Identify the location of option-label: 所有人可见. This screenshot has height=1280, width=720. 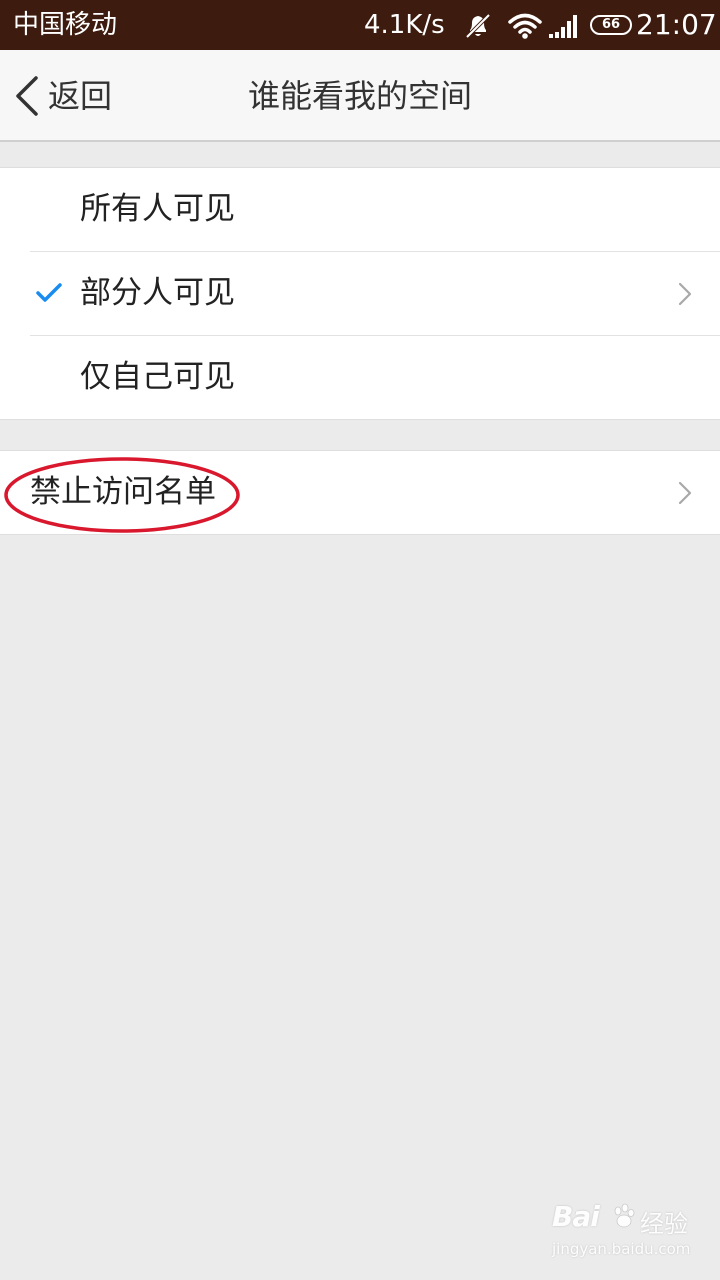
(157, 209).